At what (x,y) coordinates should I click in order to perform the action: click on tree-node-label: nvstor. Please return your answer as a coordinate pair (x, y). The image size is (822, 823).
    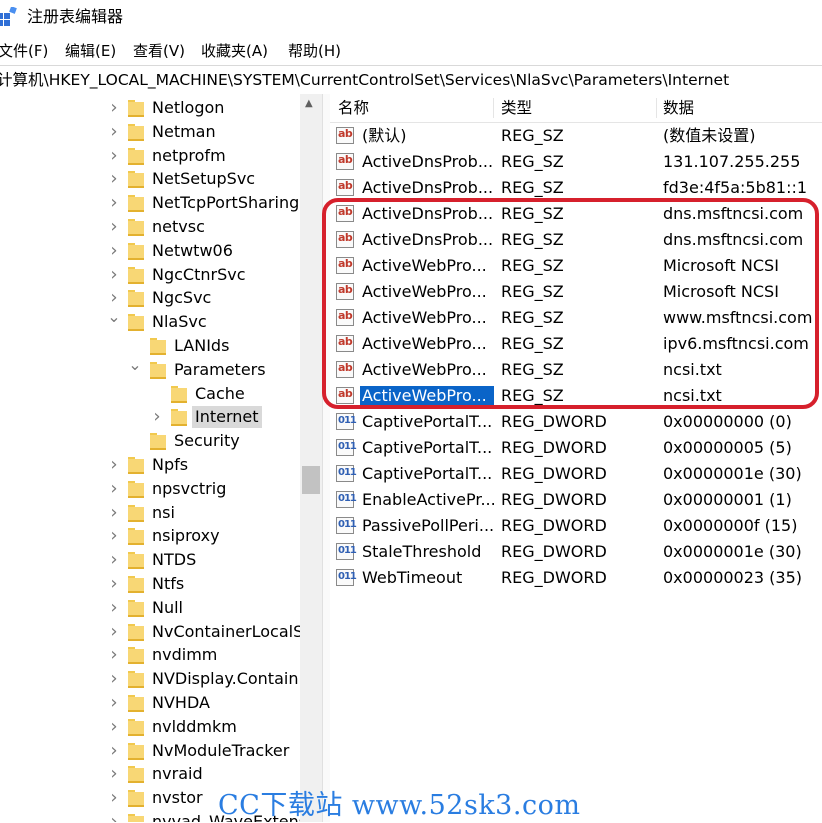
    Looking at the image, I should click on (177, 798).